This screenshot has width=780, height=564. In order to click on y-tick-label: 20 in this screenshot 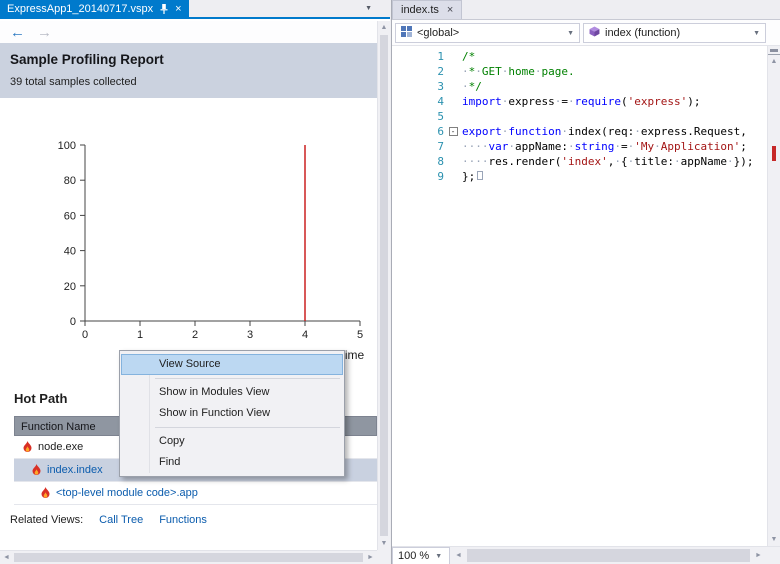, I will do `click(70, 287)`.